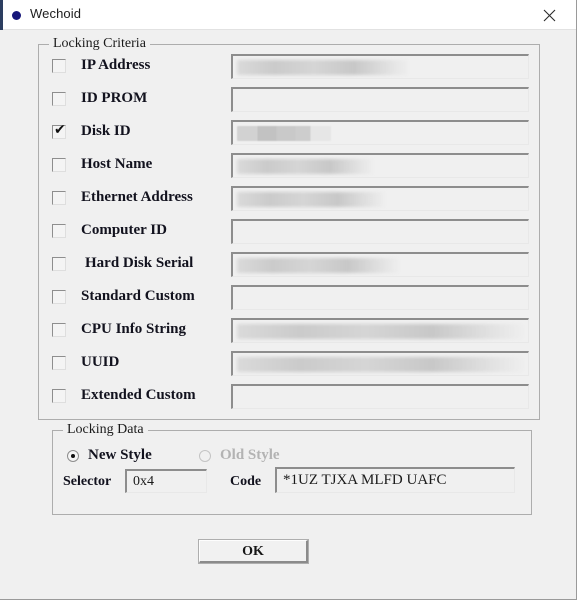 This screenshot has width=577, height=600. Describe the element at coordinates (59, 165) in the screenshot. I see `checkbox-host-name` at that location.